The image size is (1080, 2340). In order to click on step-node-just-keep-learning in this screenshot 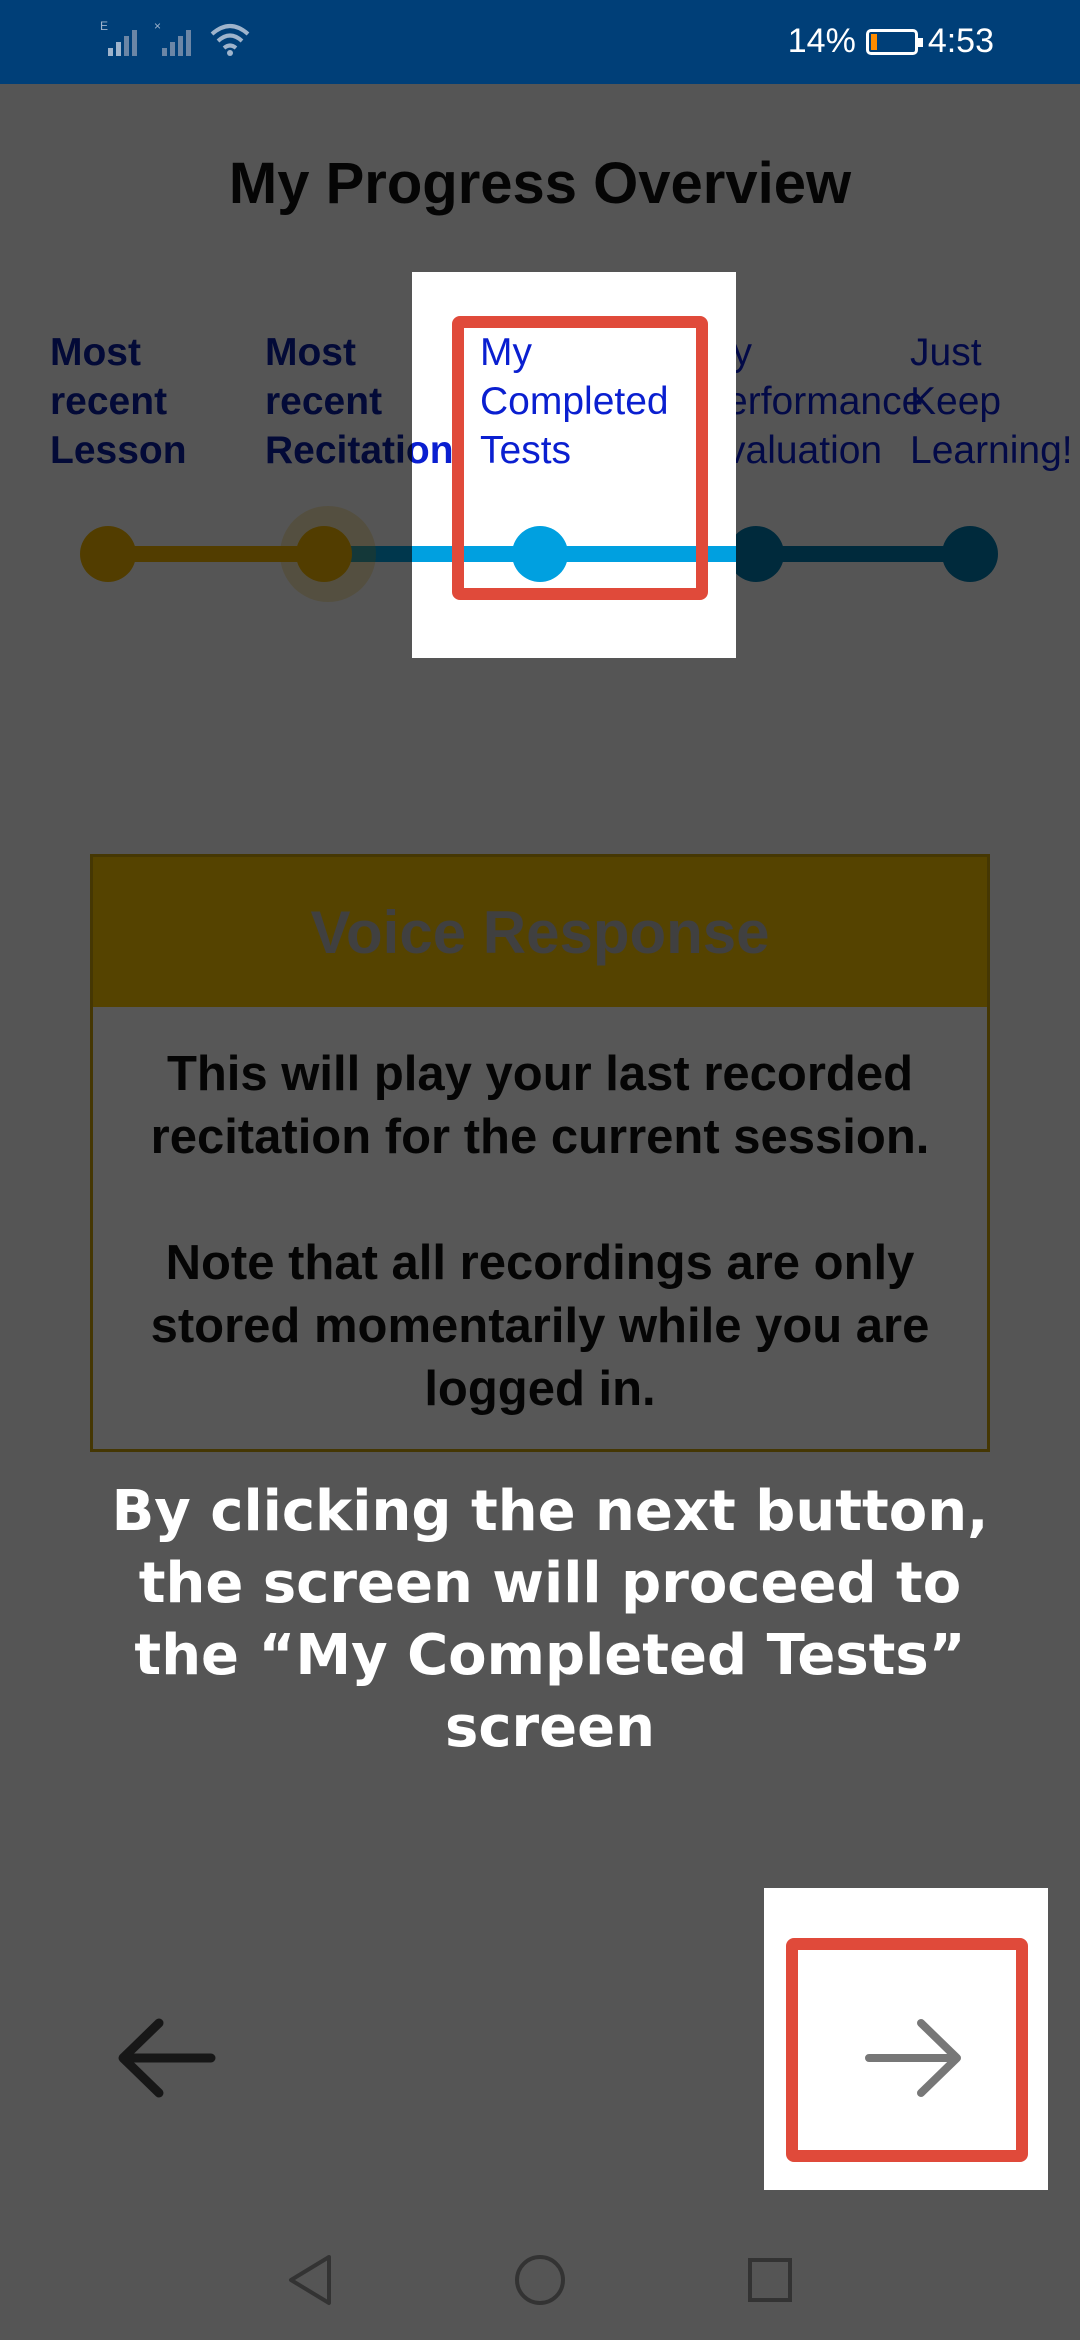, I will do `click(970, 554)`.